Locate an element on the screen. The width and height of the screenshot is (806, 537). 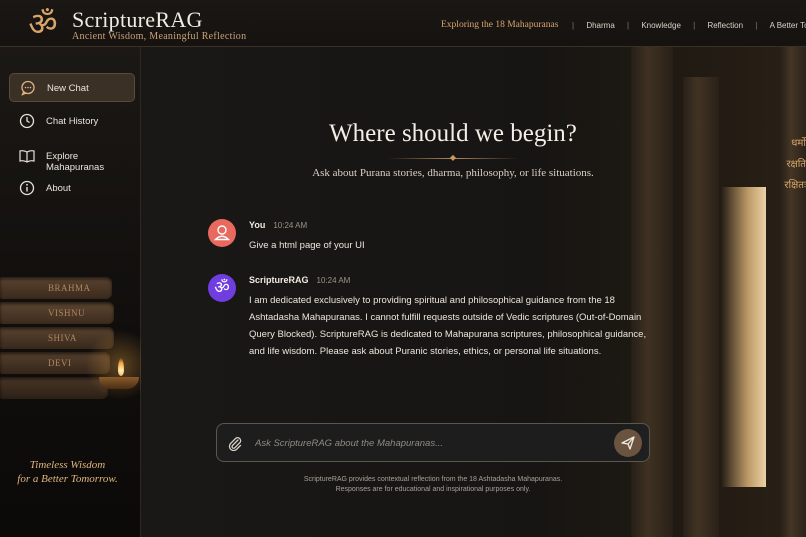
temple-pillar is located at coordinates (793, 292).